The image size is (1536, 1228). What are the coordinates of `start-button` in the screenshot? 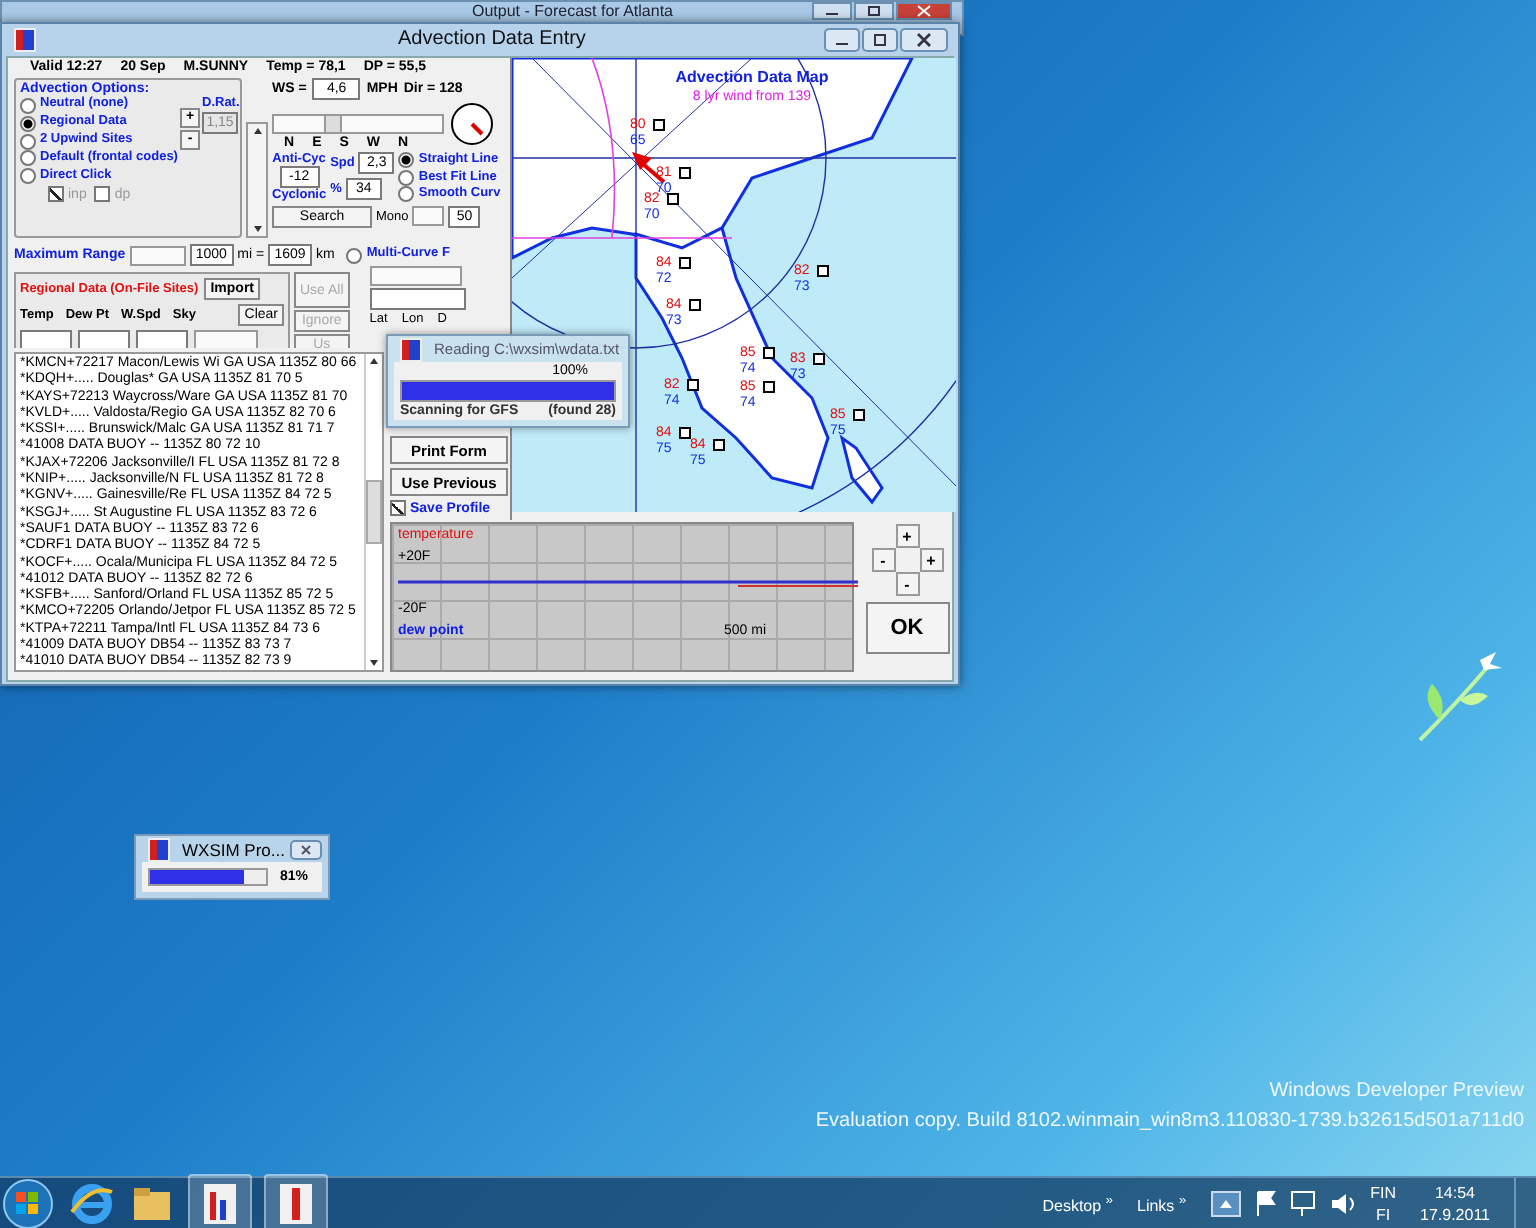 It's located at (28, 1203).